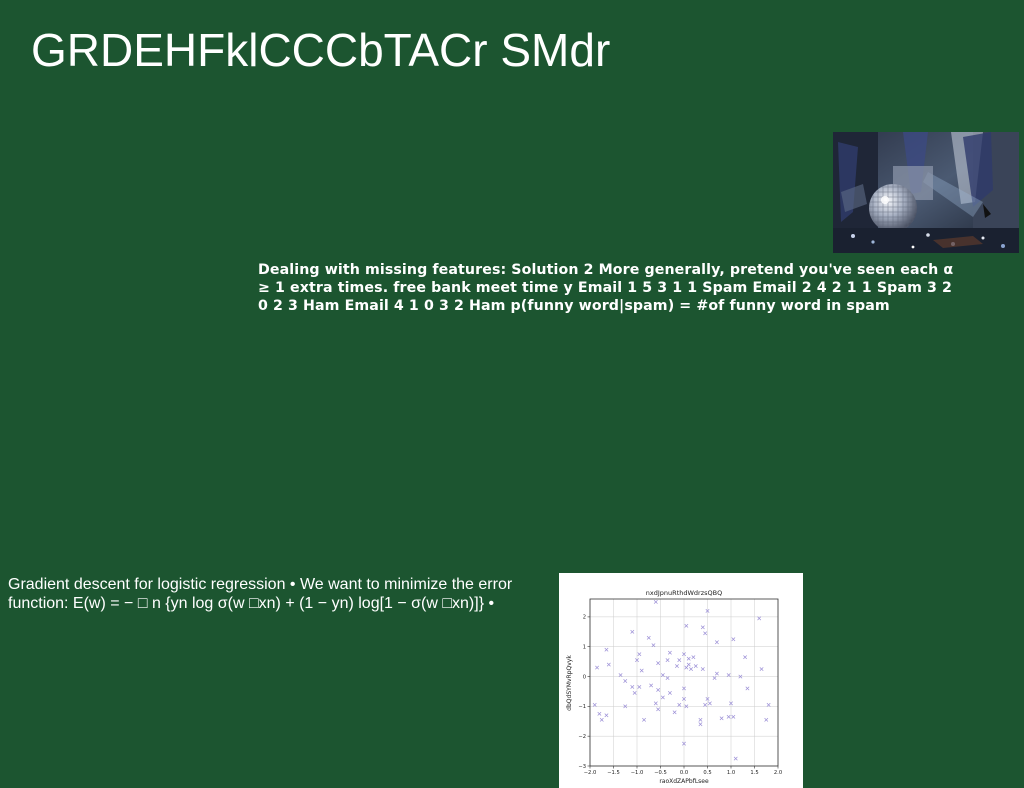 Image resolution: width=1024 pixels, height=788 pixels. I want to click on slide-title: GRDEHFklCCCbTACr SMdr, so click(321, 50).